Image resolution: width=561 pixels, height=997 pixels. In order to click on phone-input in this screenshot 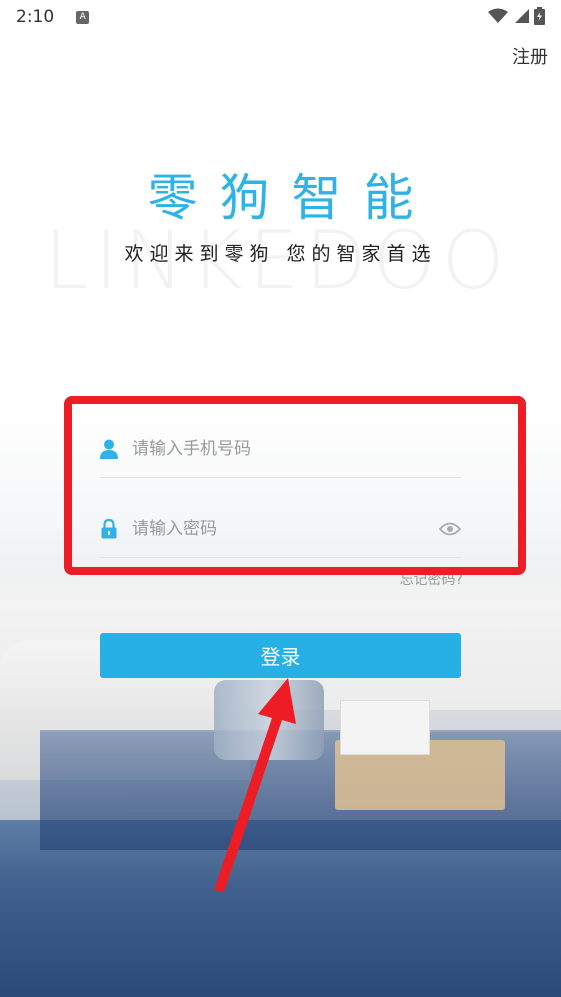, I will do `click(296, 448)`.